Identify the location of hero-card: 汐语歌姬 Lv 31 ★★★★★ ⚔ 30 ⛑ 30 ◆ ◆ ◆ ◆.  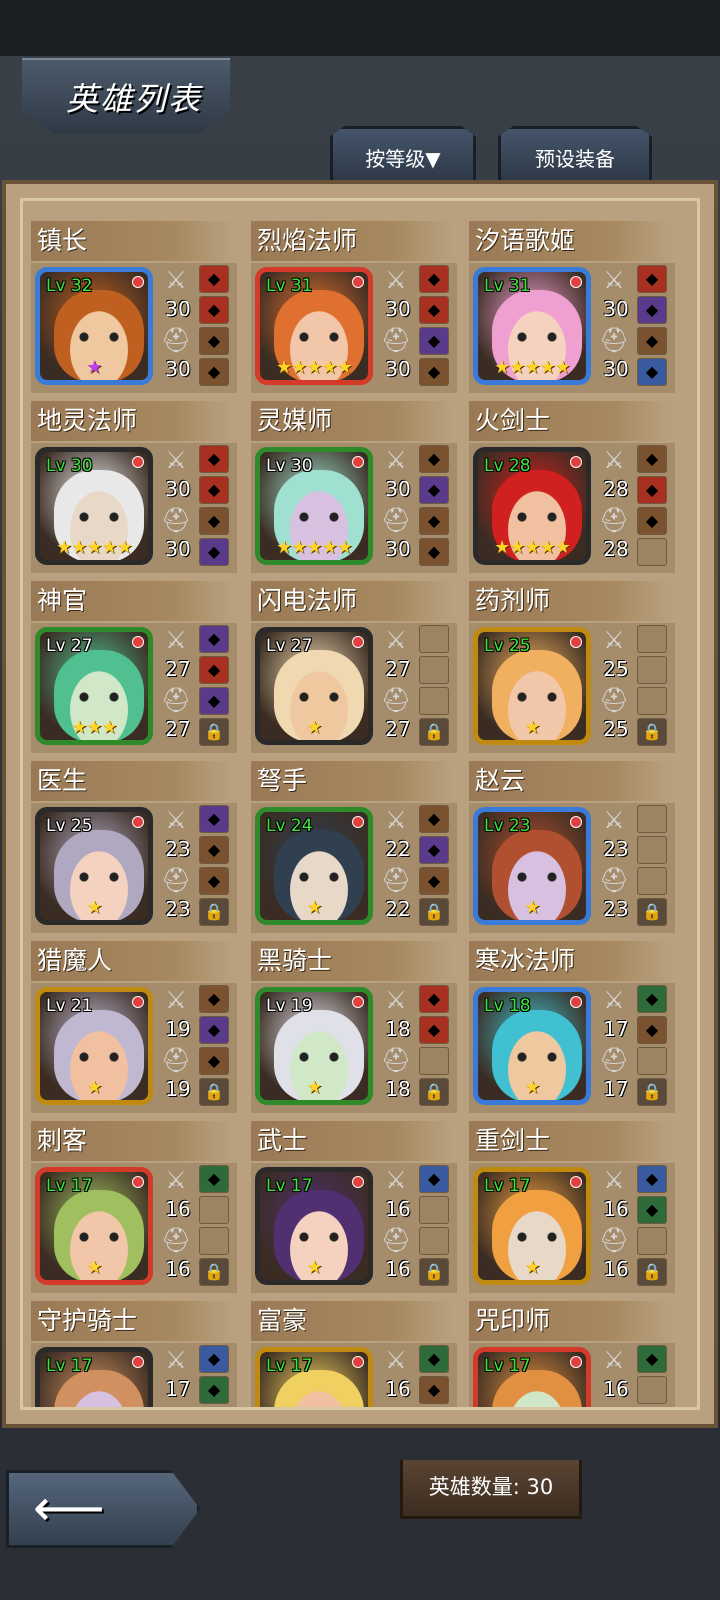
(572, 308).